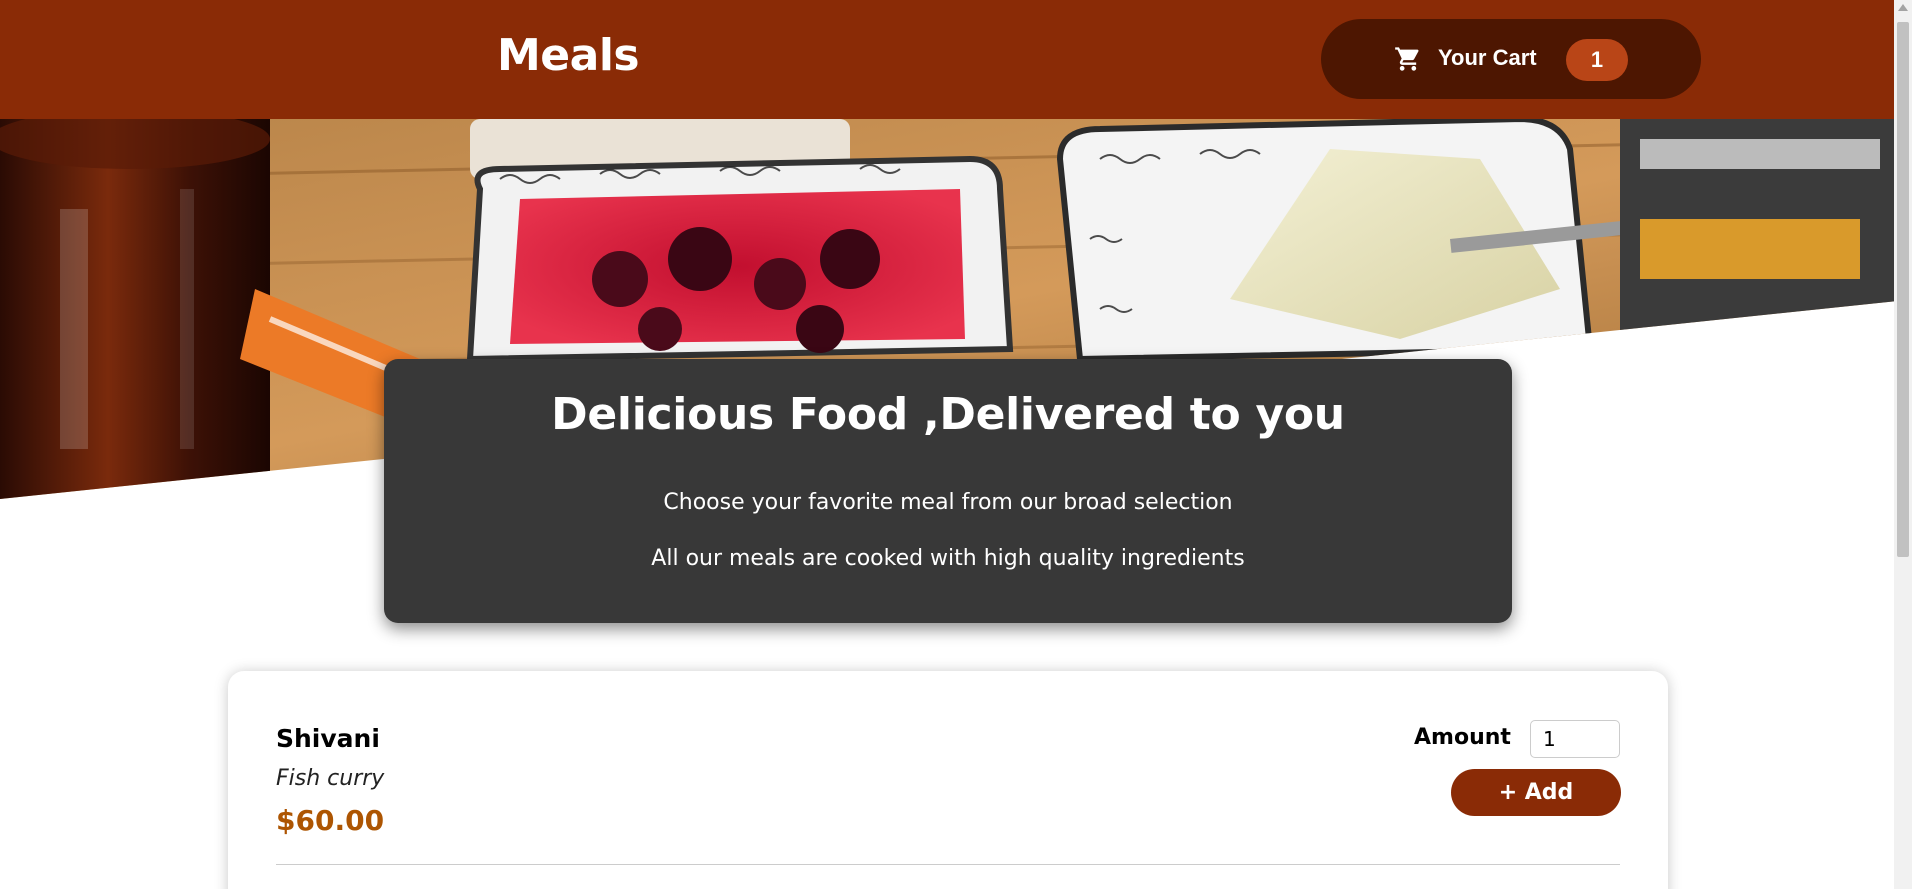 The height and width of the screenshot is (889, 1912). What do you see at coordinates (1903, 7) in the screenshot?
I see `scroll-up-arrow-icon` at bounding box center [1903, 7].